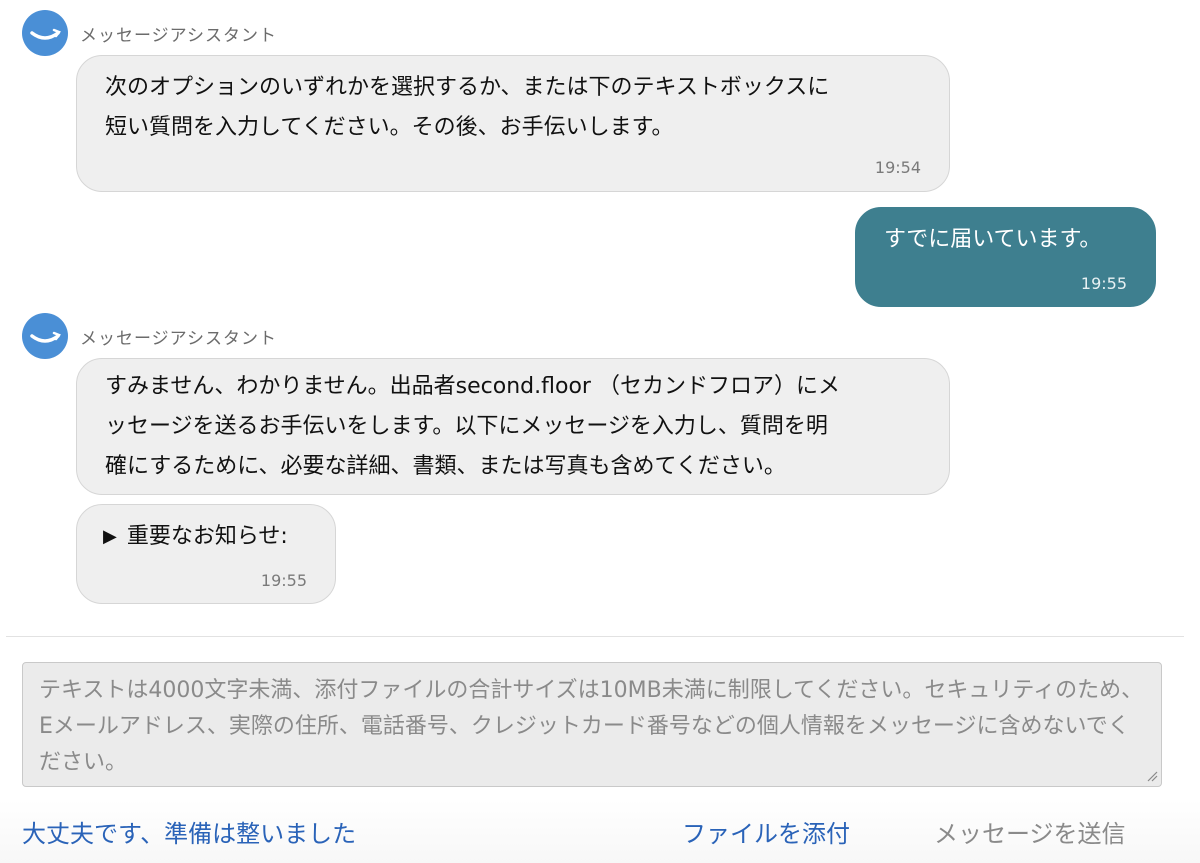 This screenshot has height=863, width=1200. What do you see at coordinates (1005, 257) in the screenshot?
I see `user-message: すでに届いています。 19:55` at bounding box center [1005, 257].